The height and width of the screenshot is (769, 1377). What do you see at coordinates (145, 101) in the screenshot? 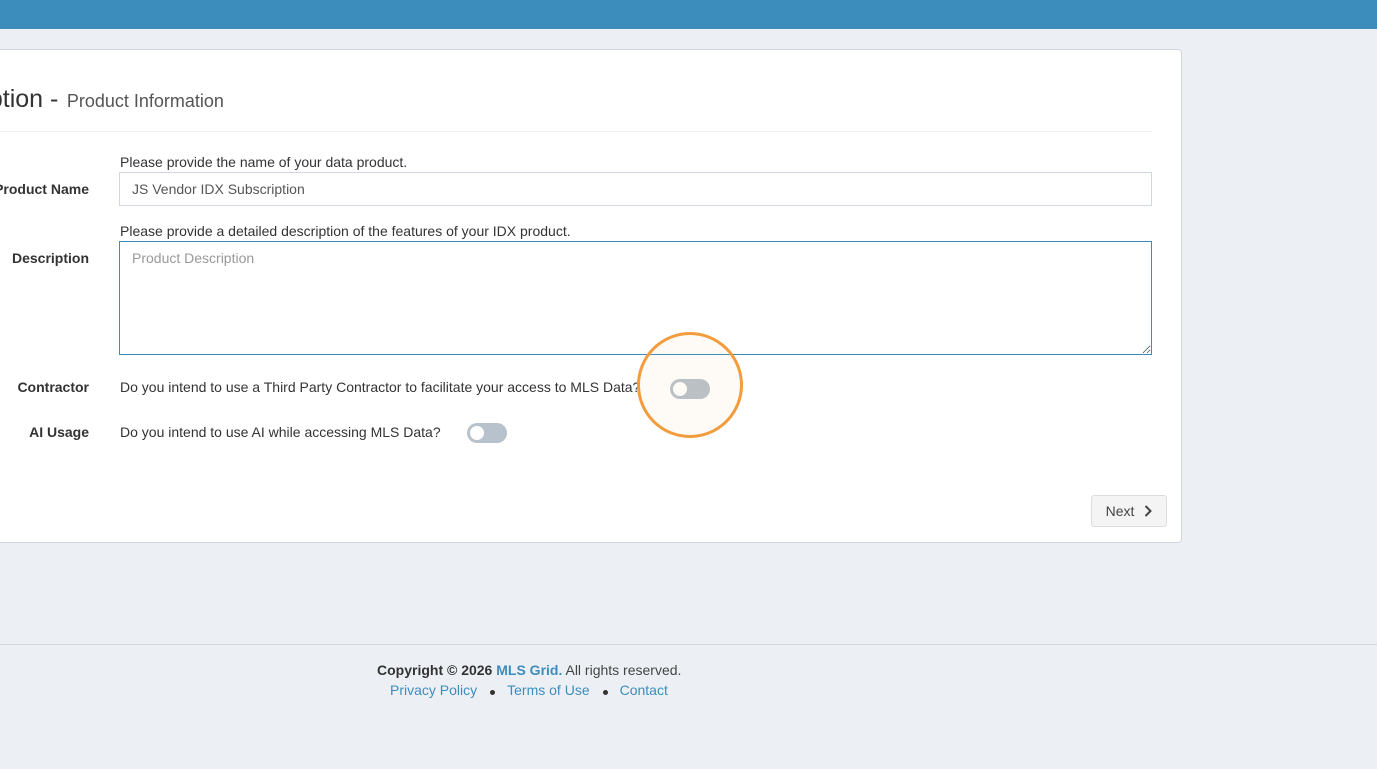
I see `page-subtitle: Product Information` at bounding box center [145, 101].